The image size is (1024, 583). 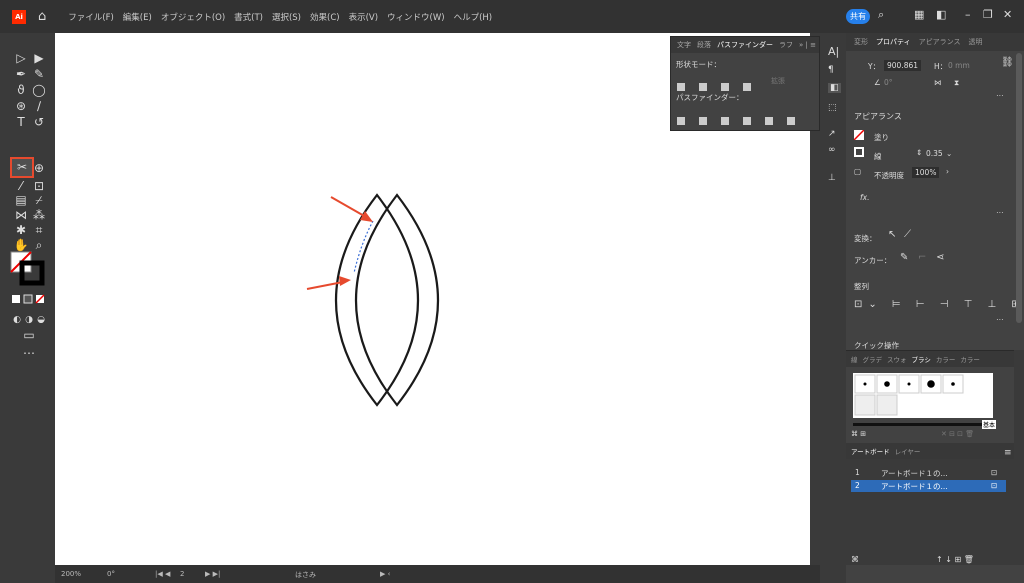 What do you see at coordinates (193, 17) in the screenshot?
I see `menu-object: オブジェクト(O)` at bounding box center [193, 17].